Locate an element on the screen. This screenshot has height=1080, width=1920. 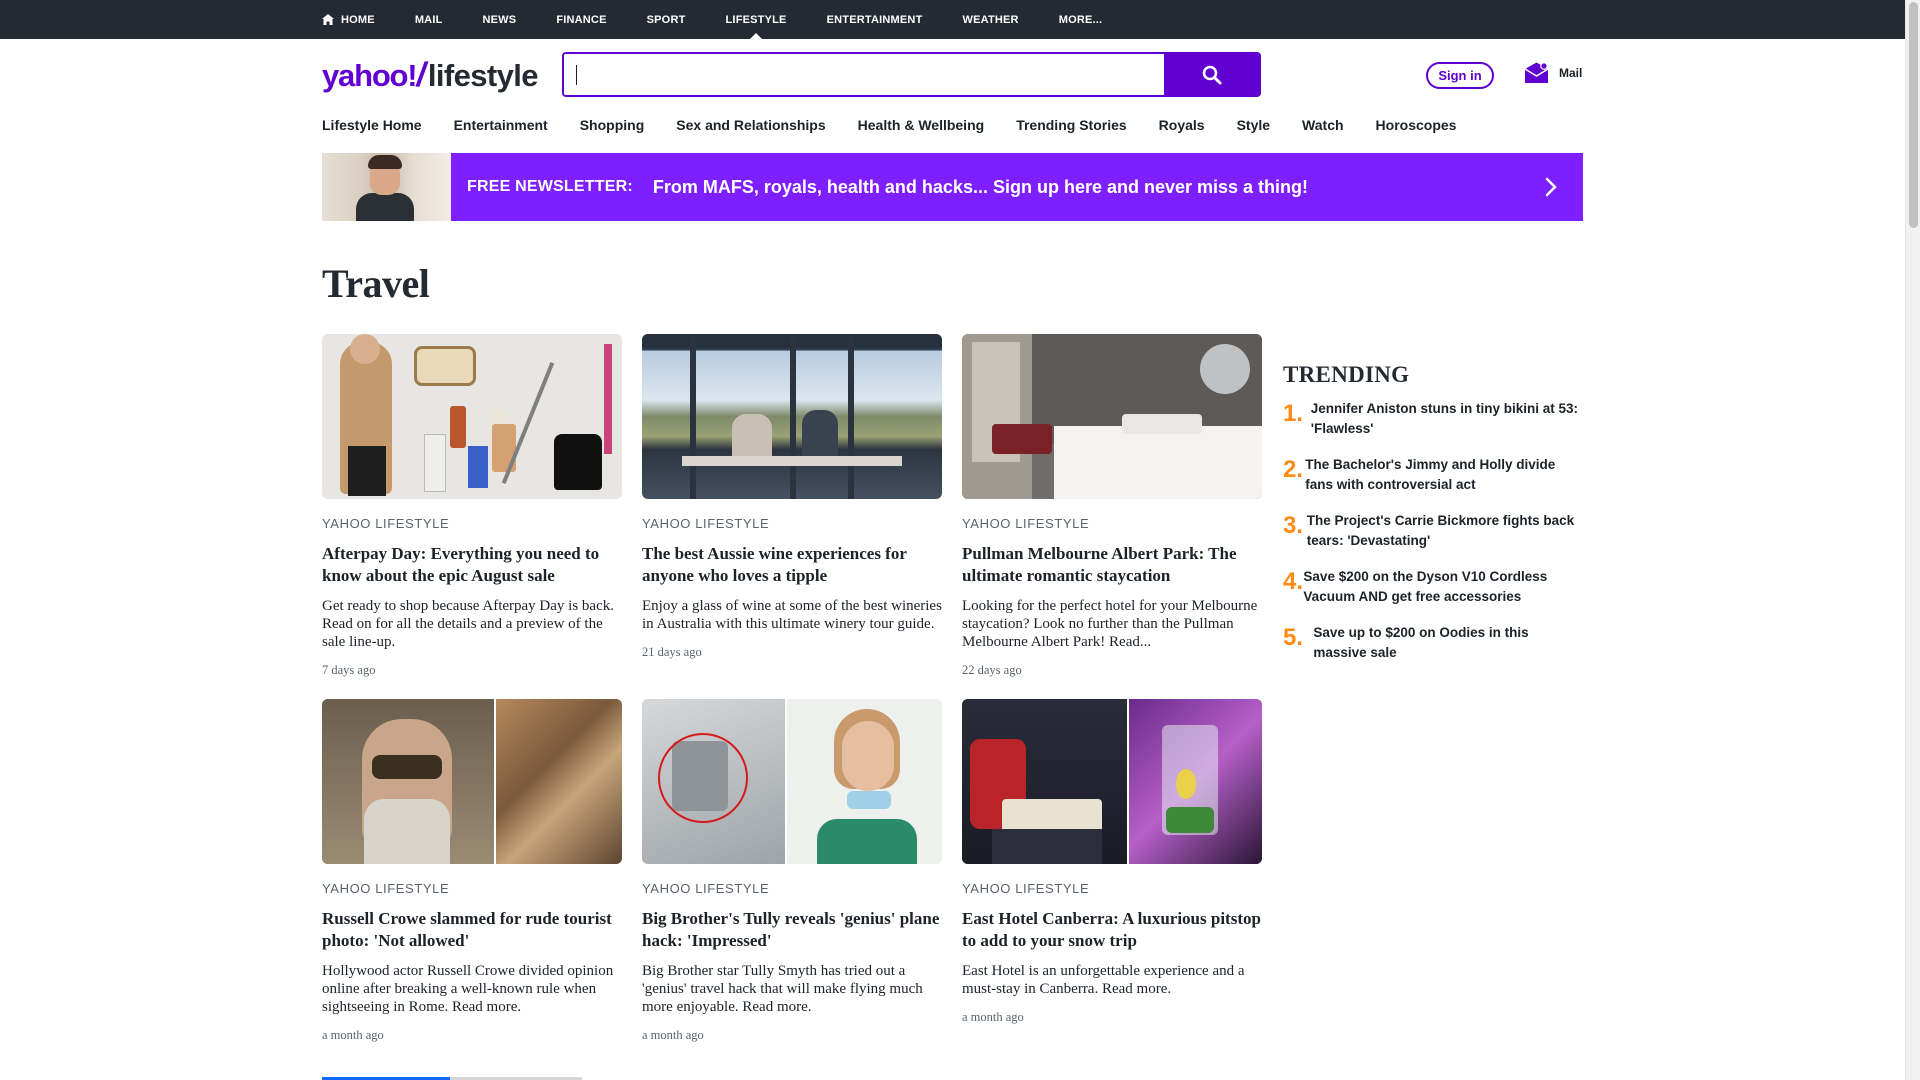
topnav-sport: SPORT is located at coordinates (666, 19).